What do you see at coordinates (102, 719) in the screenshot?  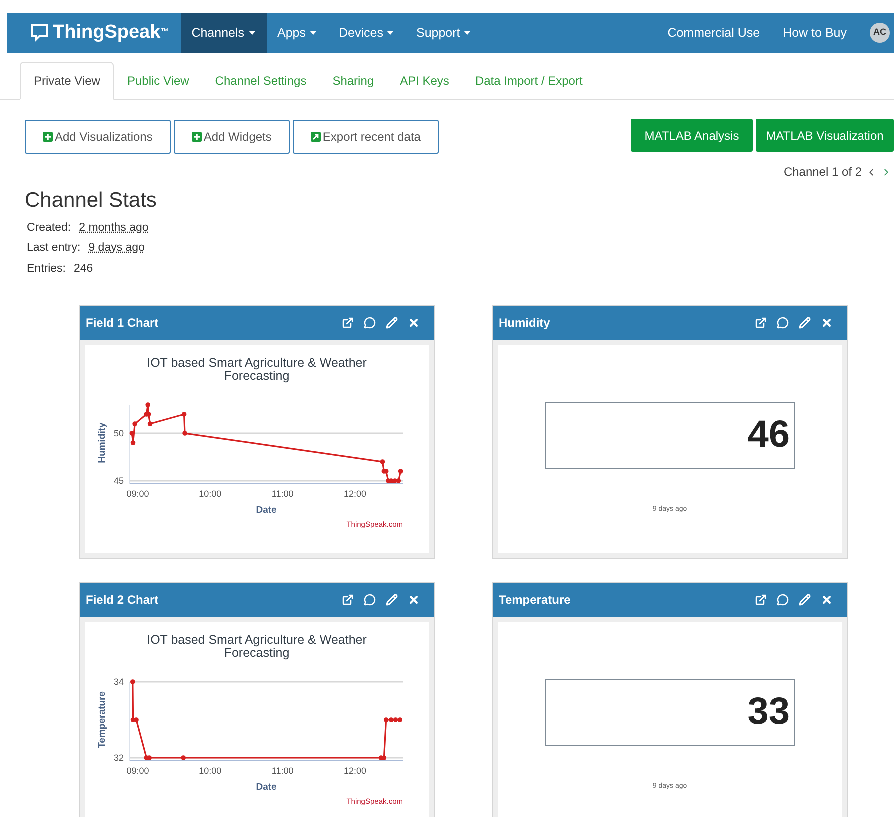 I see `y-axis-title: Temperature` at bounding box center [102, 719].